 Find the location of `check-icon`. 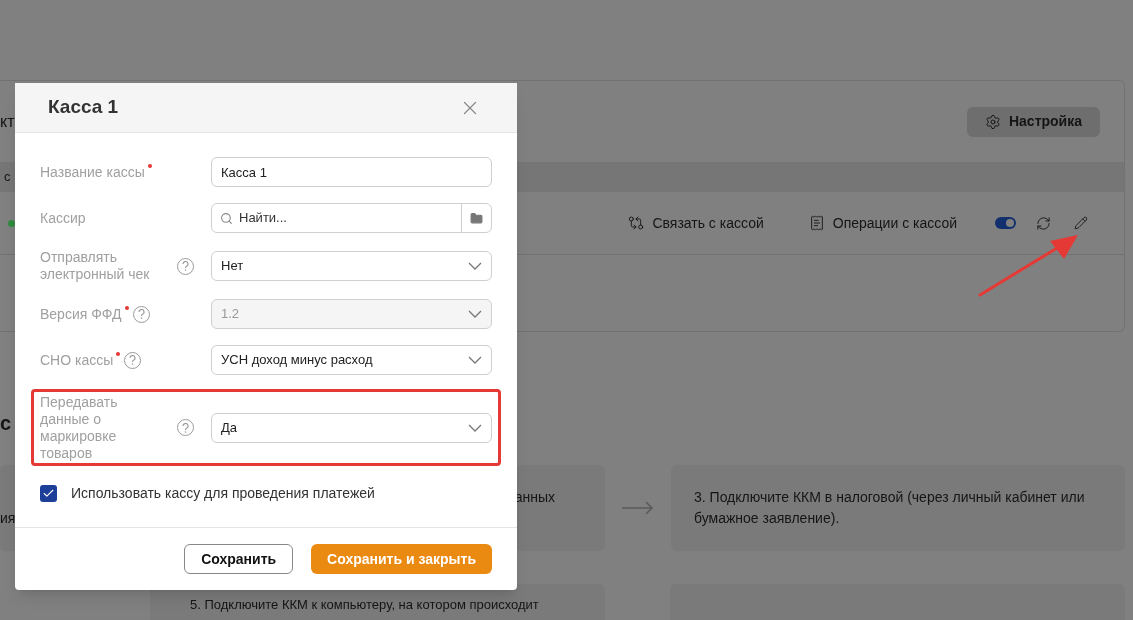

check-icon is located at coordinates (48, 493).